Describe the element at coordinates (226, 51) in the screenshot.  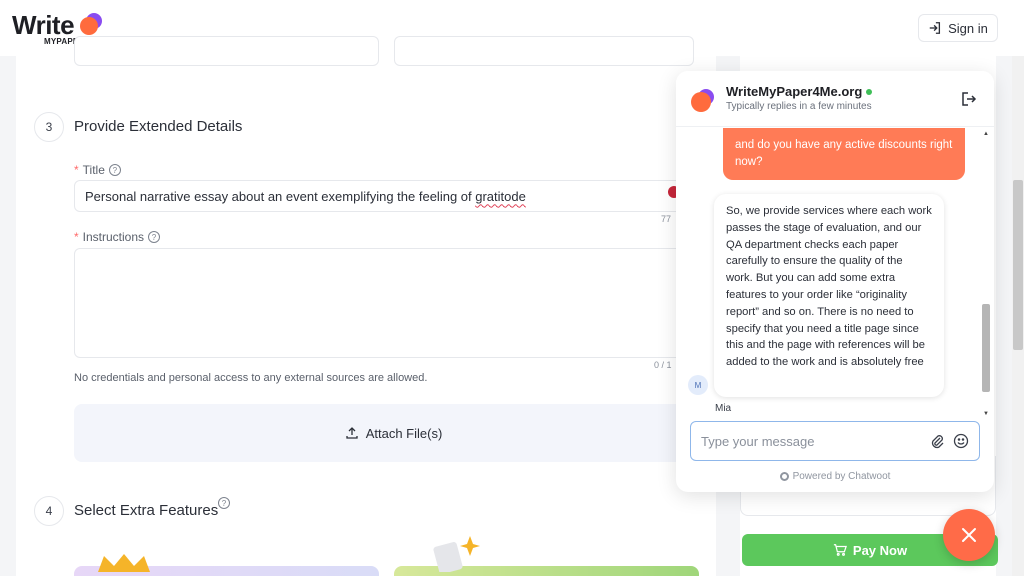
I see `previous-field-left` at that location.